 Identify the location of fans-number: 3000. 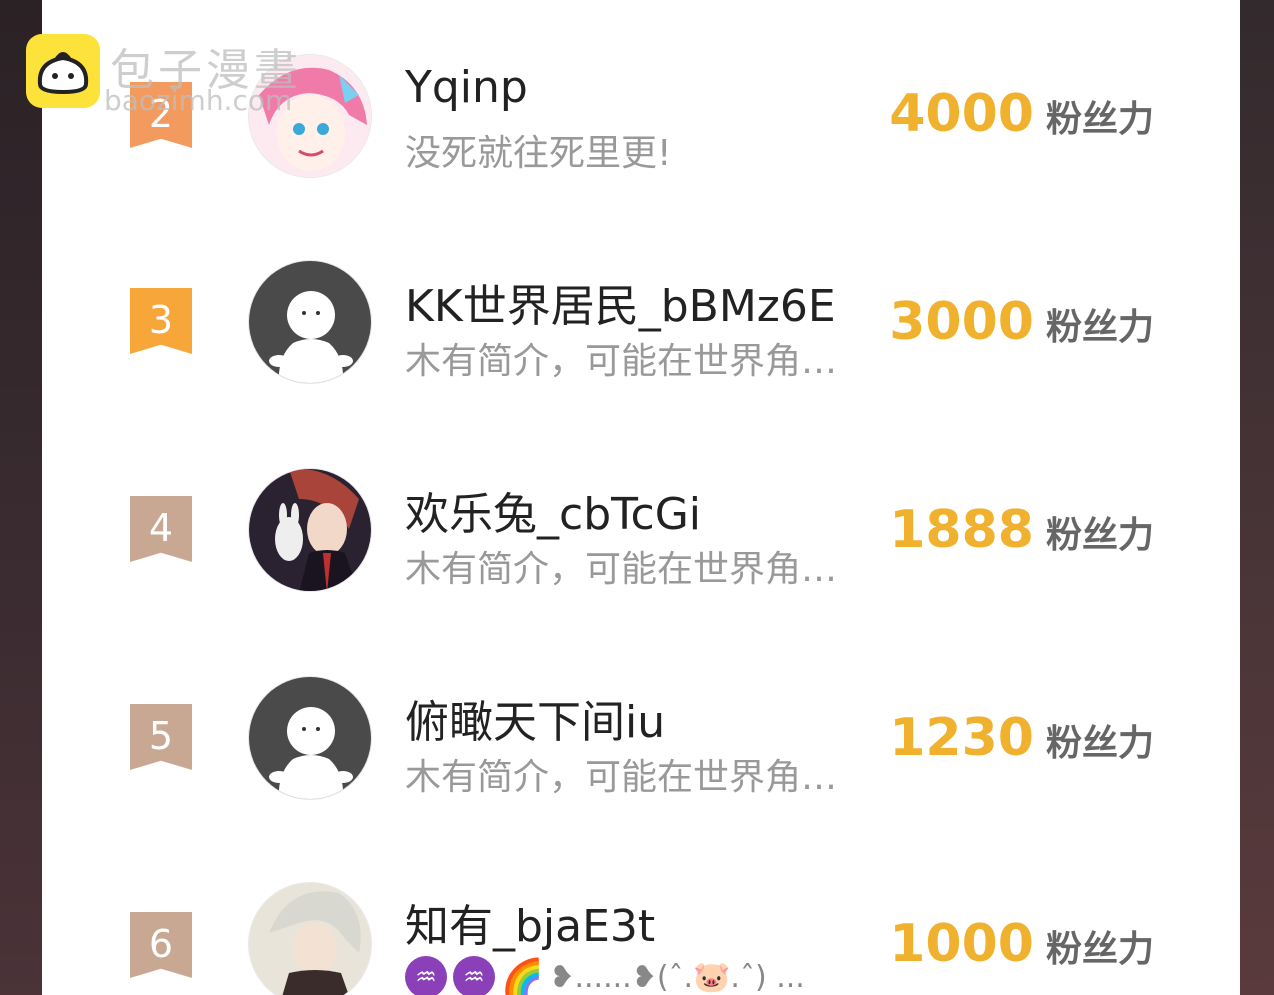
(961, 322).